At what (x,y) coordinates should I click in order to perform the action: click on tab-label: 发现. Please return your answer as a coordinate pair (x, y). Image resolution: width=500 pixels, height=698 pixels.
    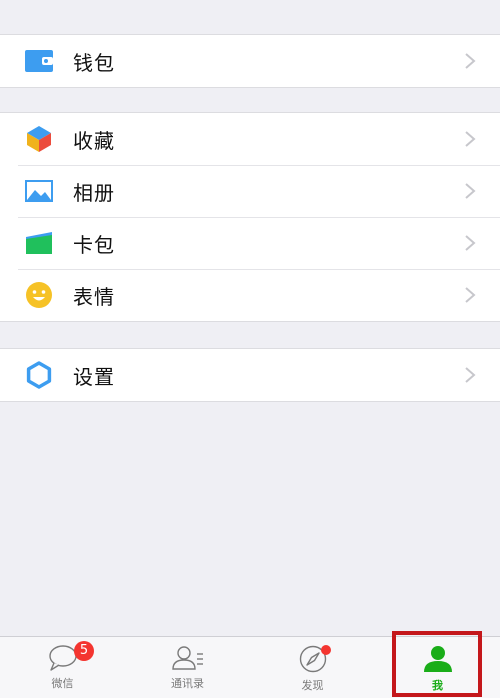
    Looking at the image, I should click on (312, 685).